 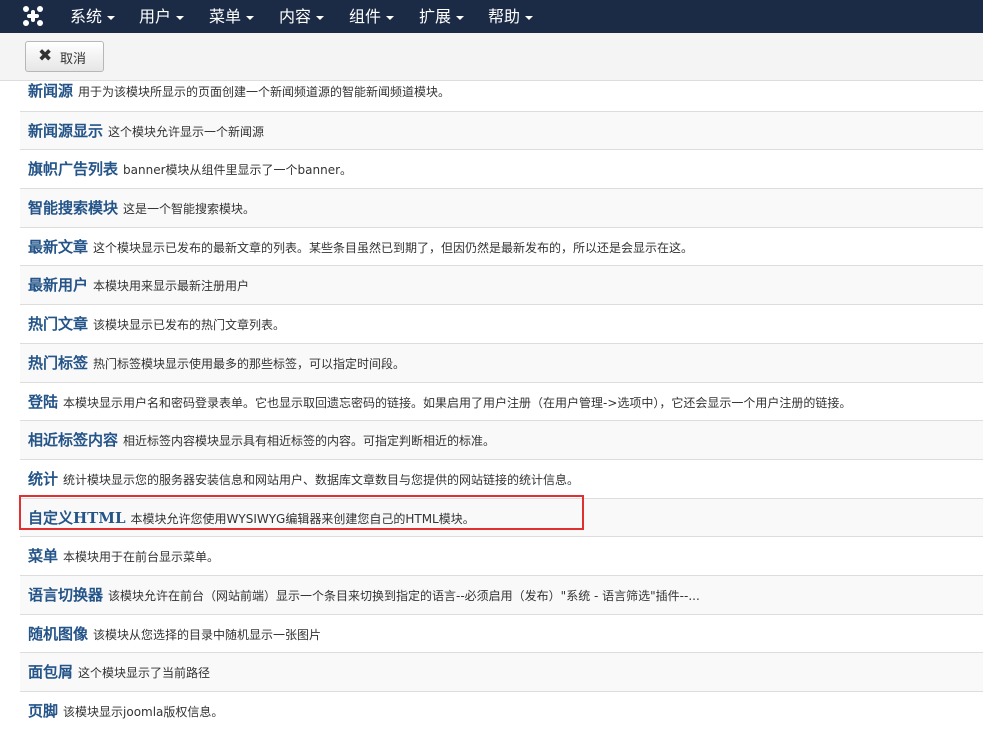 I want to click on module-row: 热门标签 热门标签模块显示使用最多的那些标签，可以指定时间段。, so click(x=501, y=362).